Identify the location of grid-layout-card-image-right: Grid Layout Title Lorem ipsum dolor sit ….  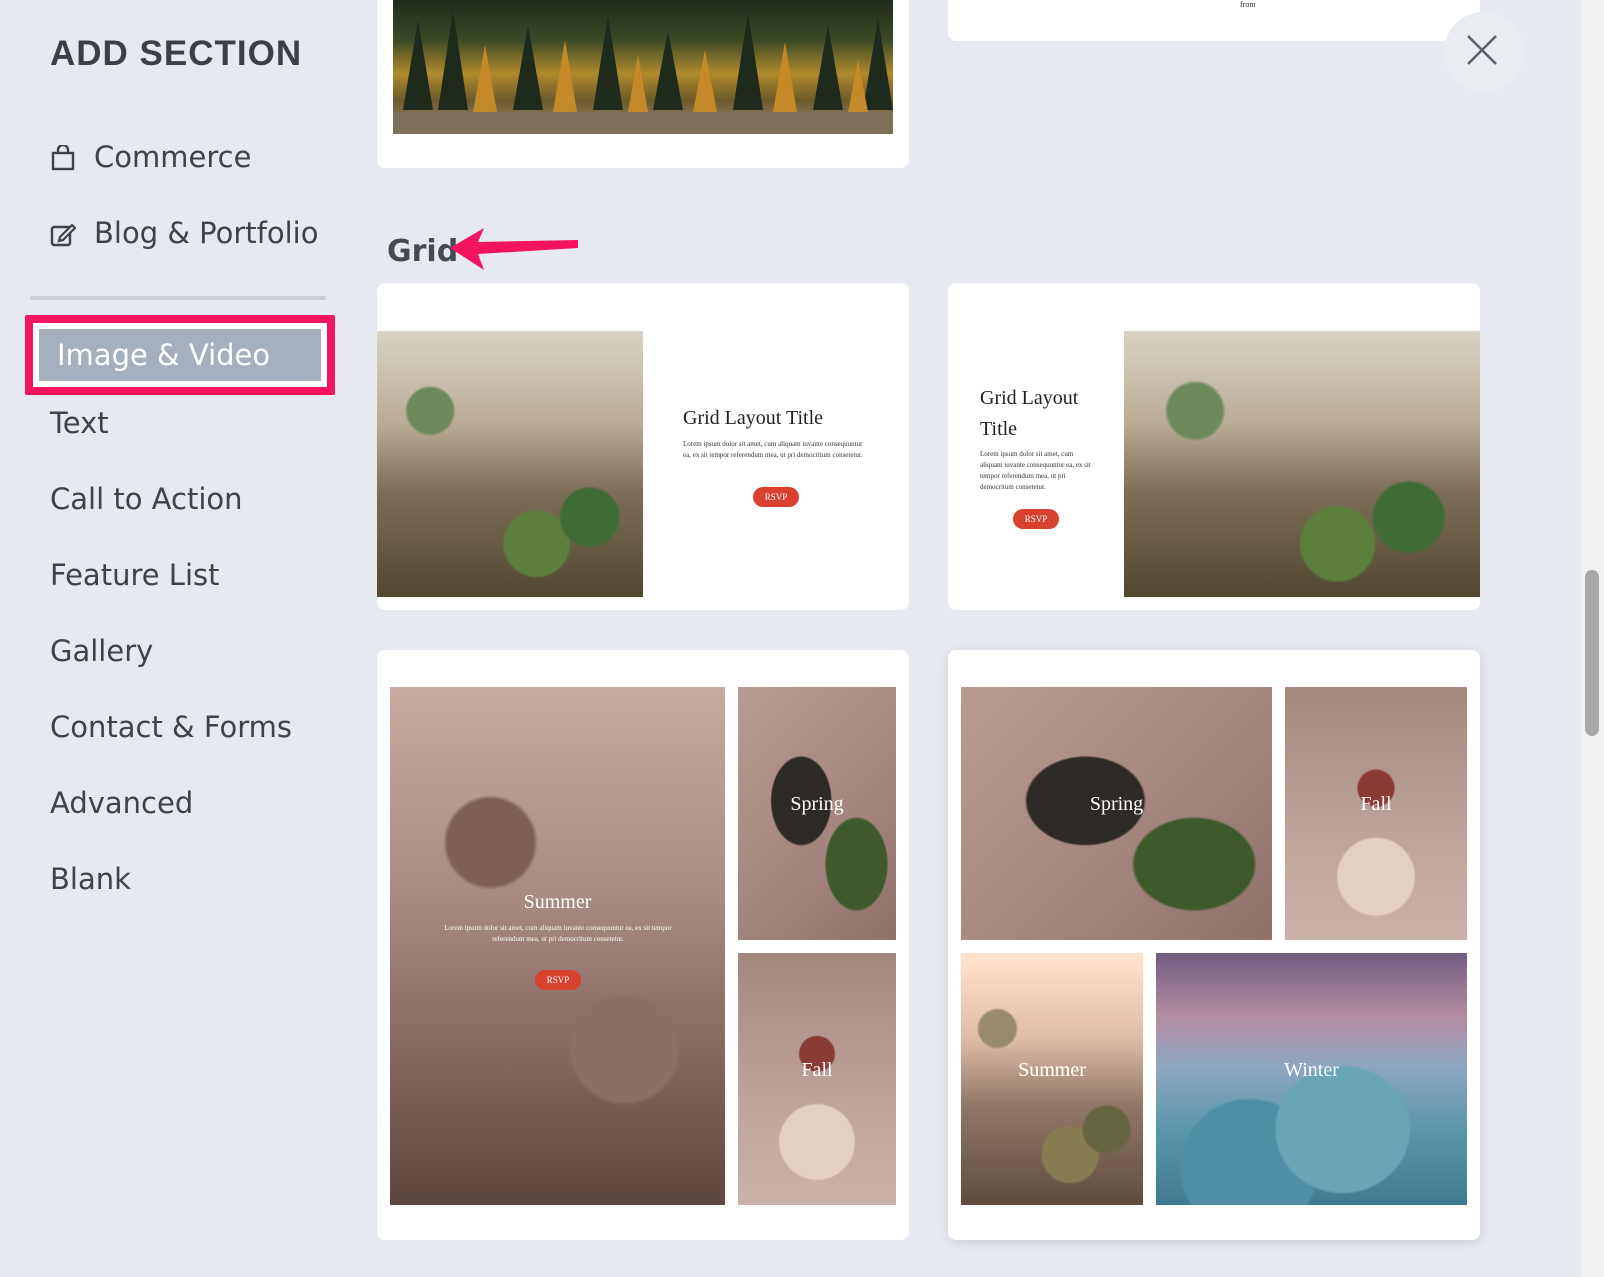
(1214, 446).